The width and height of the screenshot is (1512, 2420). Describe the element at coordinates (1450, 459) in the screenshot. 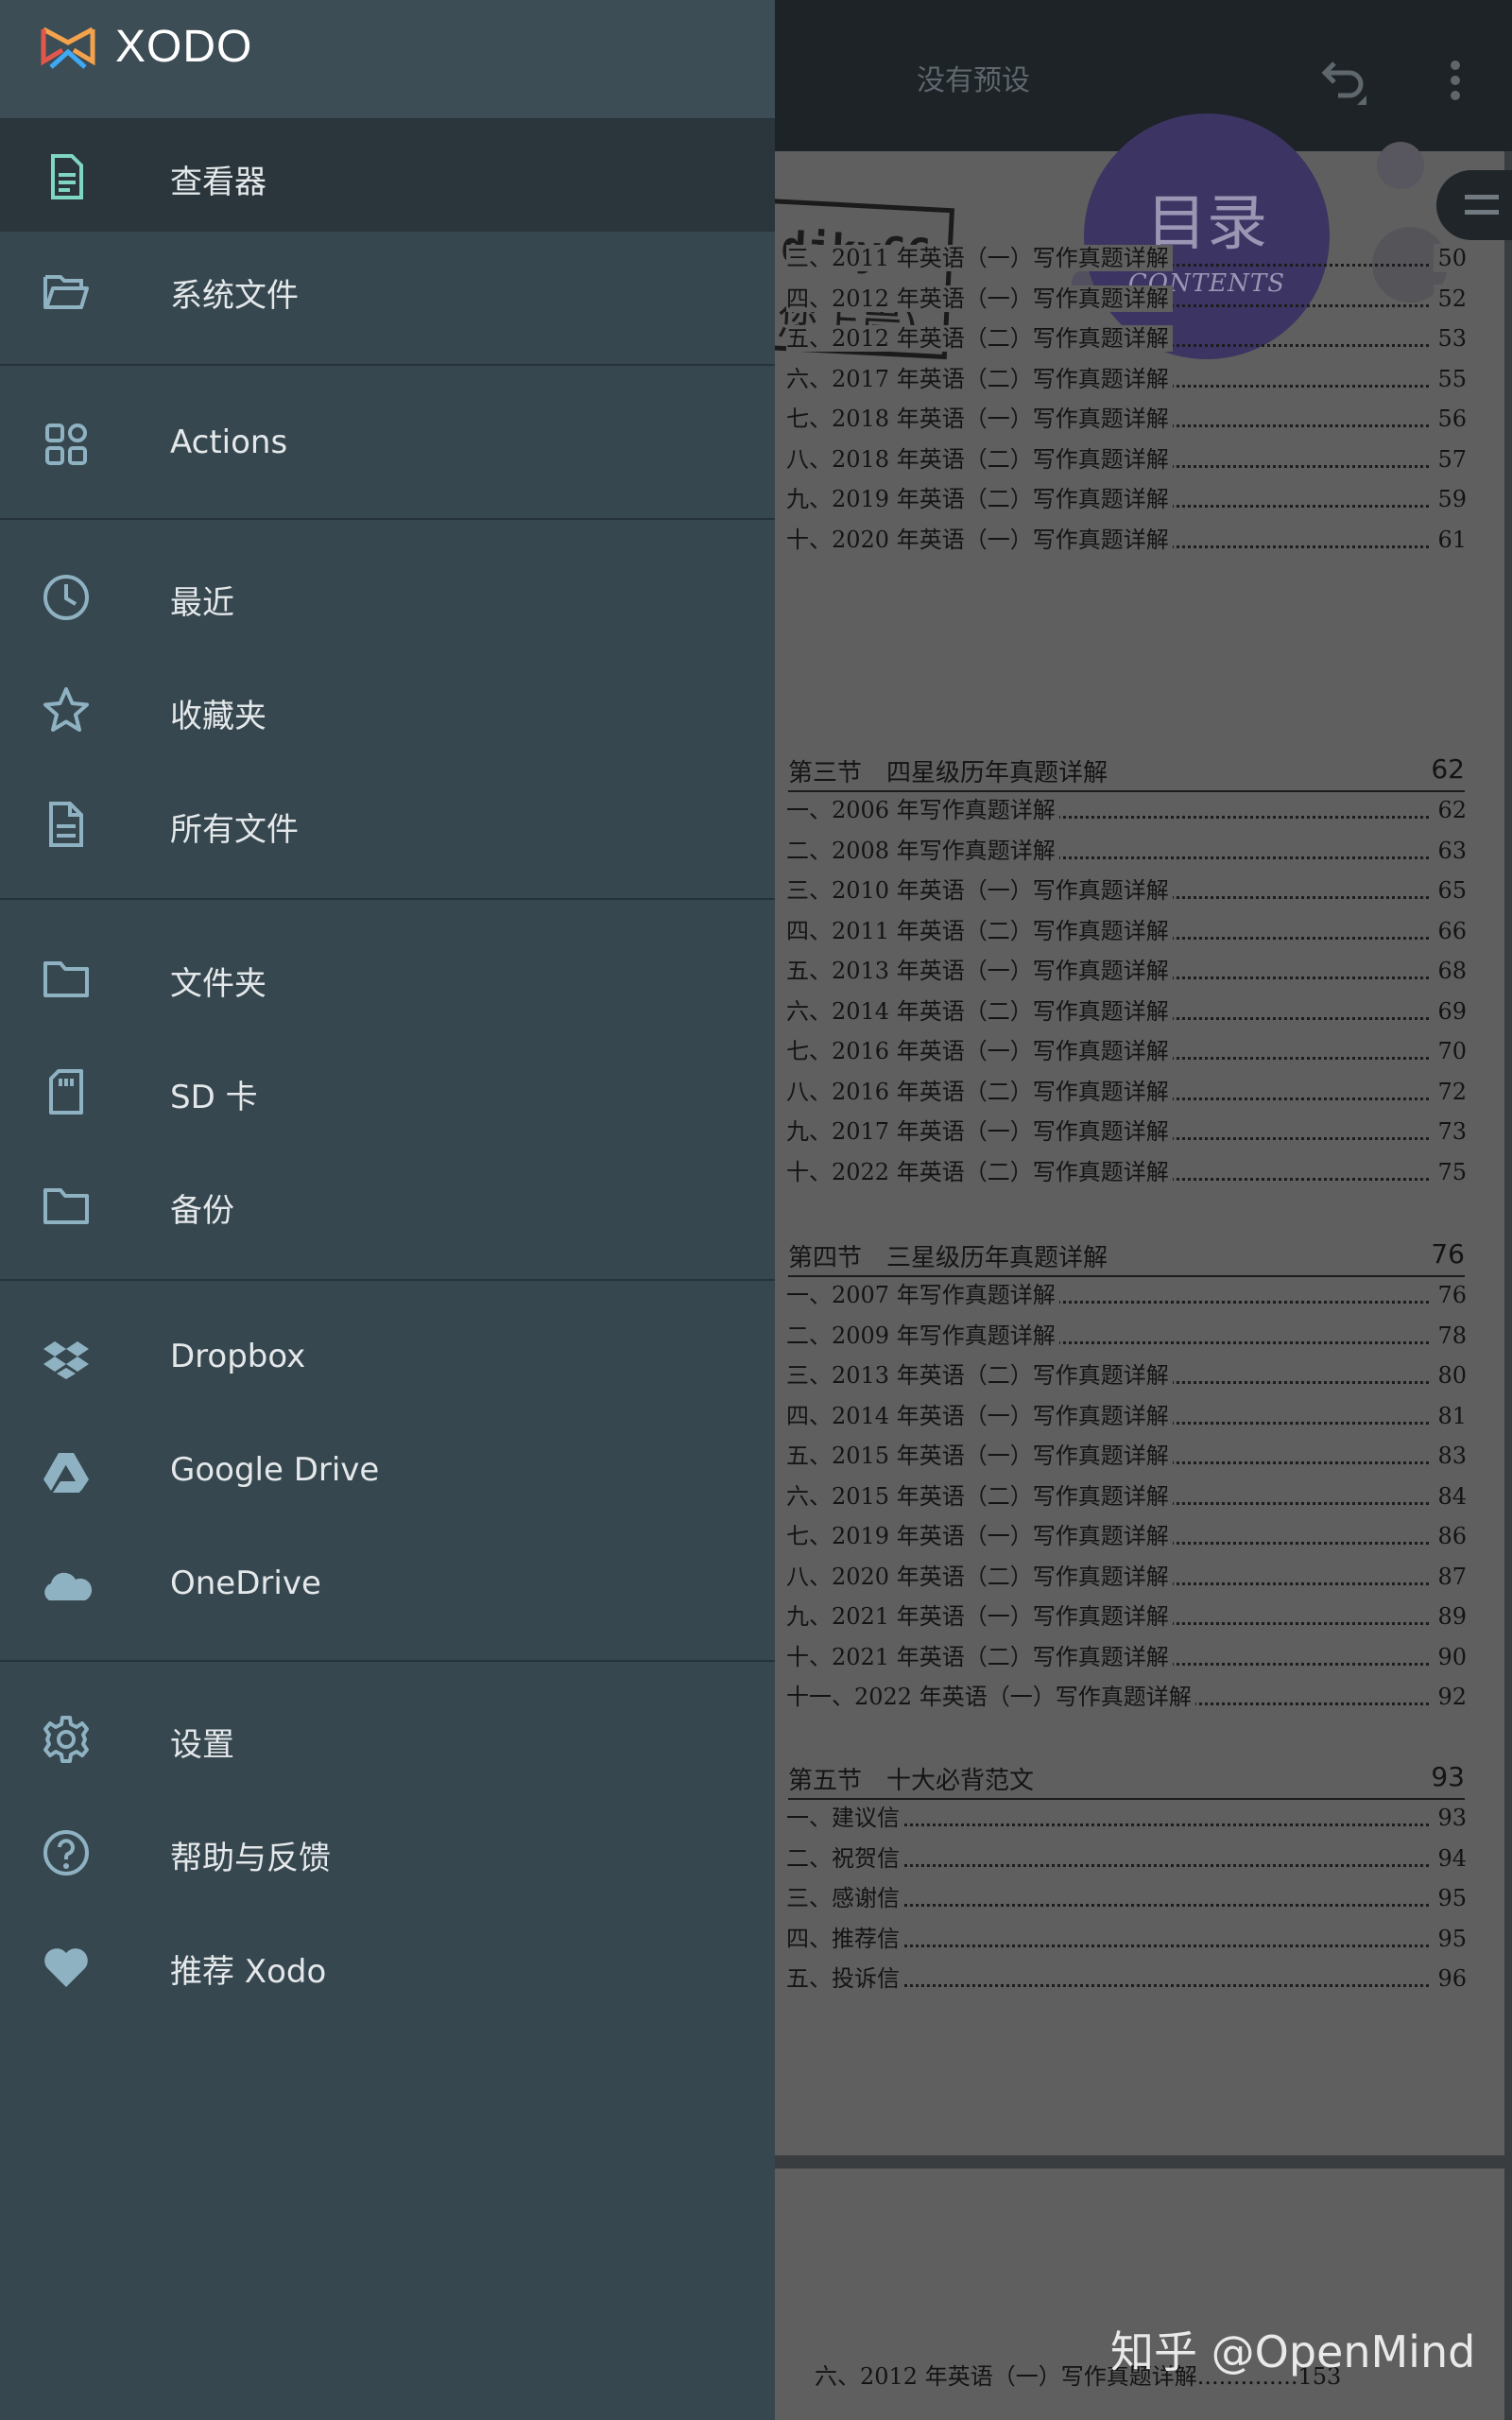

I see `toc-line-page: 57` at that location.